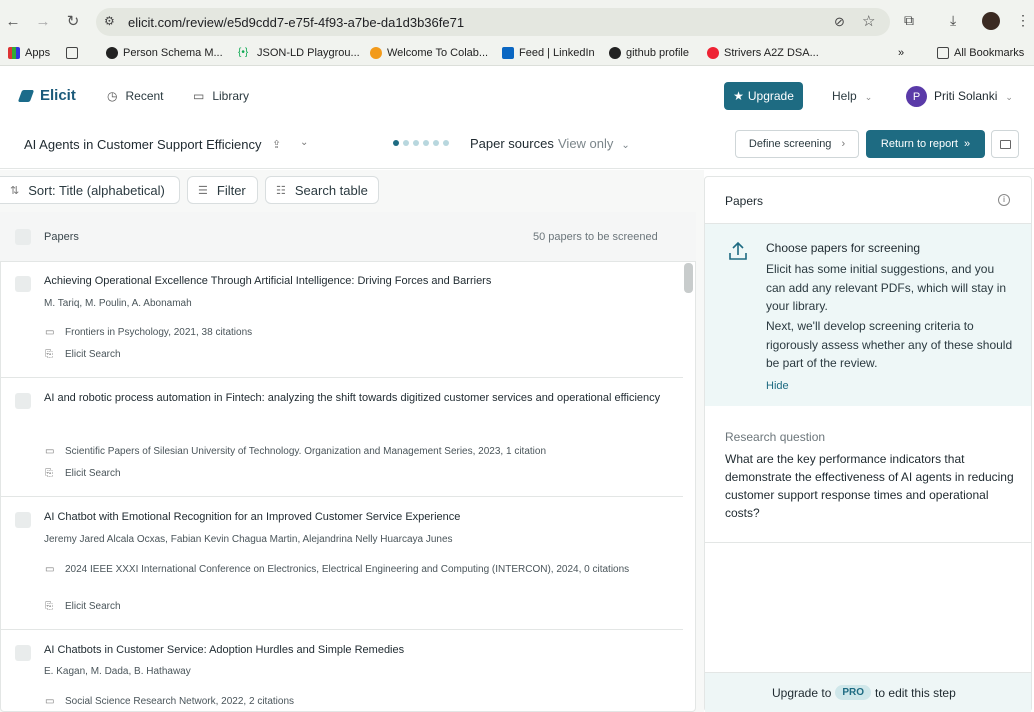  I want to click on linkedin-icon, so click(508, 53).